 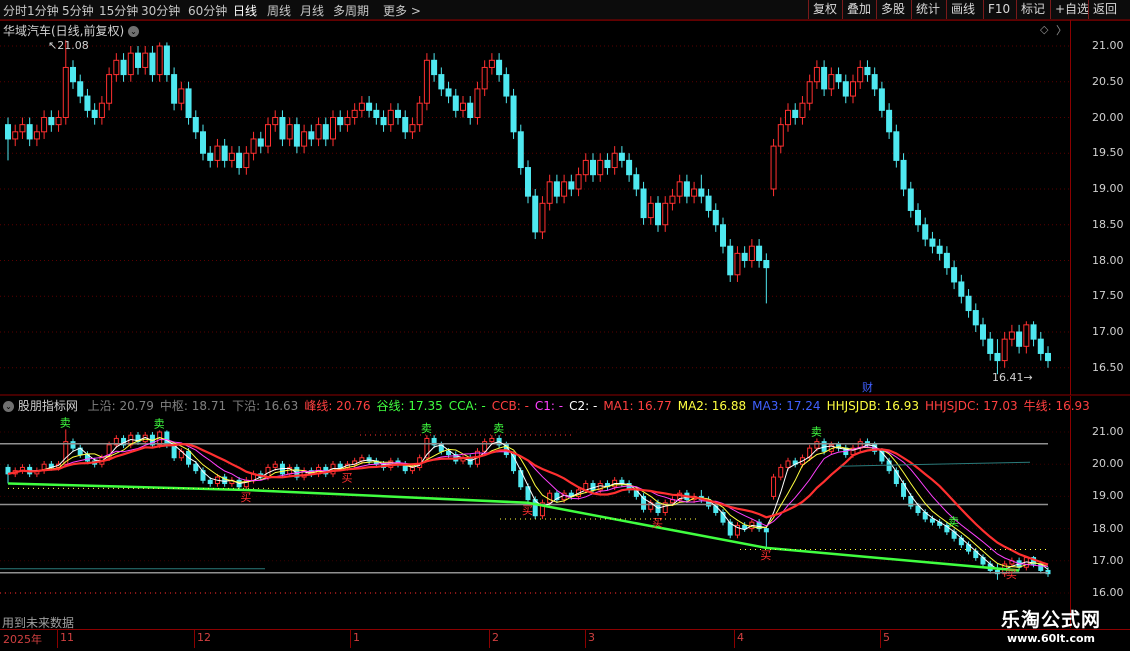 What do you see at coordinates (1108, 296) in the screenshot?
I see `price-tick-7: 17.50` at bounding box center [1108, 296].